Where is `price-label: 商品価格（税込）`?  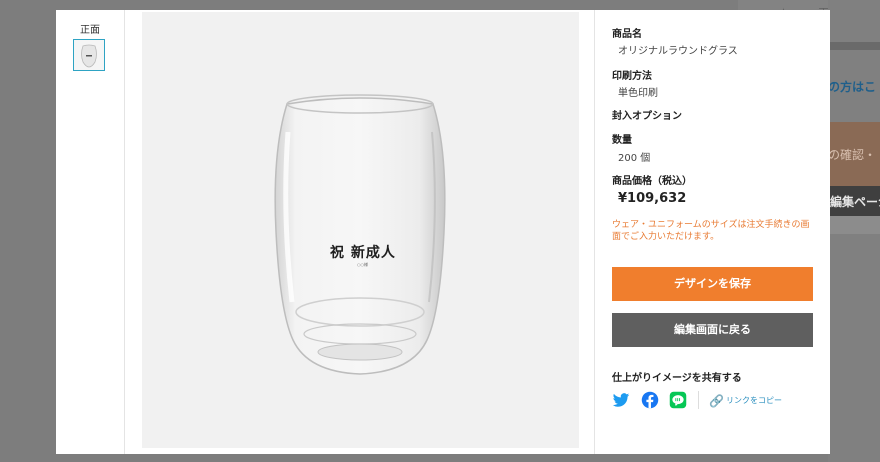 price-label: 商品価格（税込） is located at coordinates (652, 181).